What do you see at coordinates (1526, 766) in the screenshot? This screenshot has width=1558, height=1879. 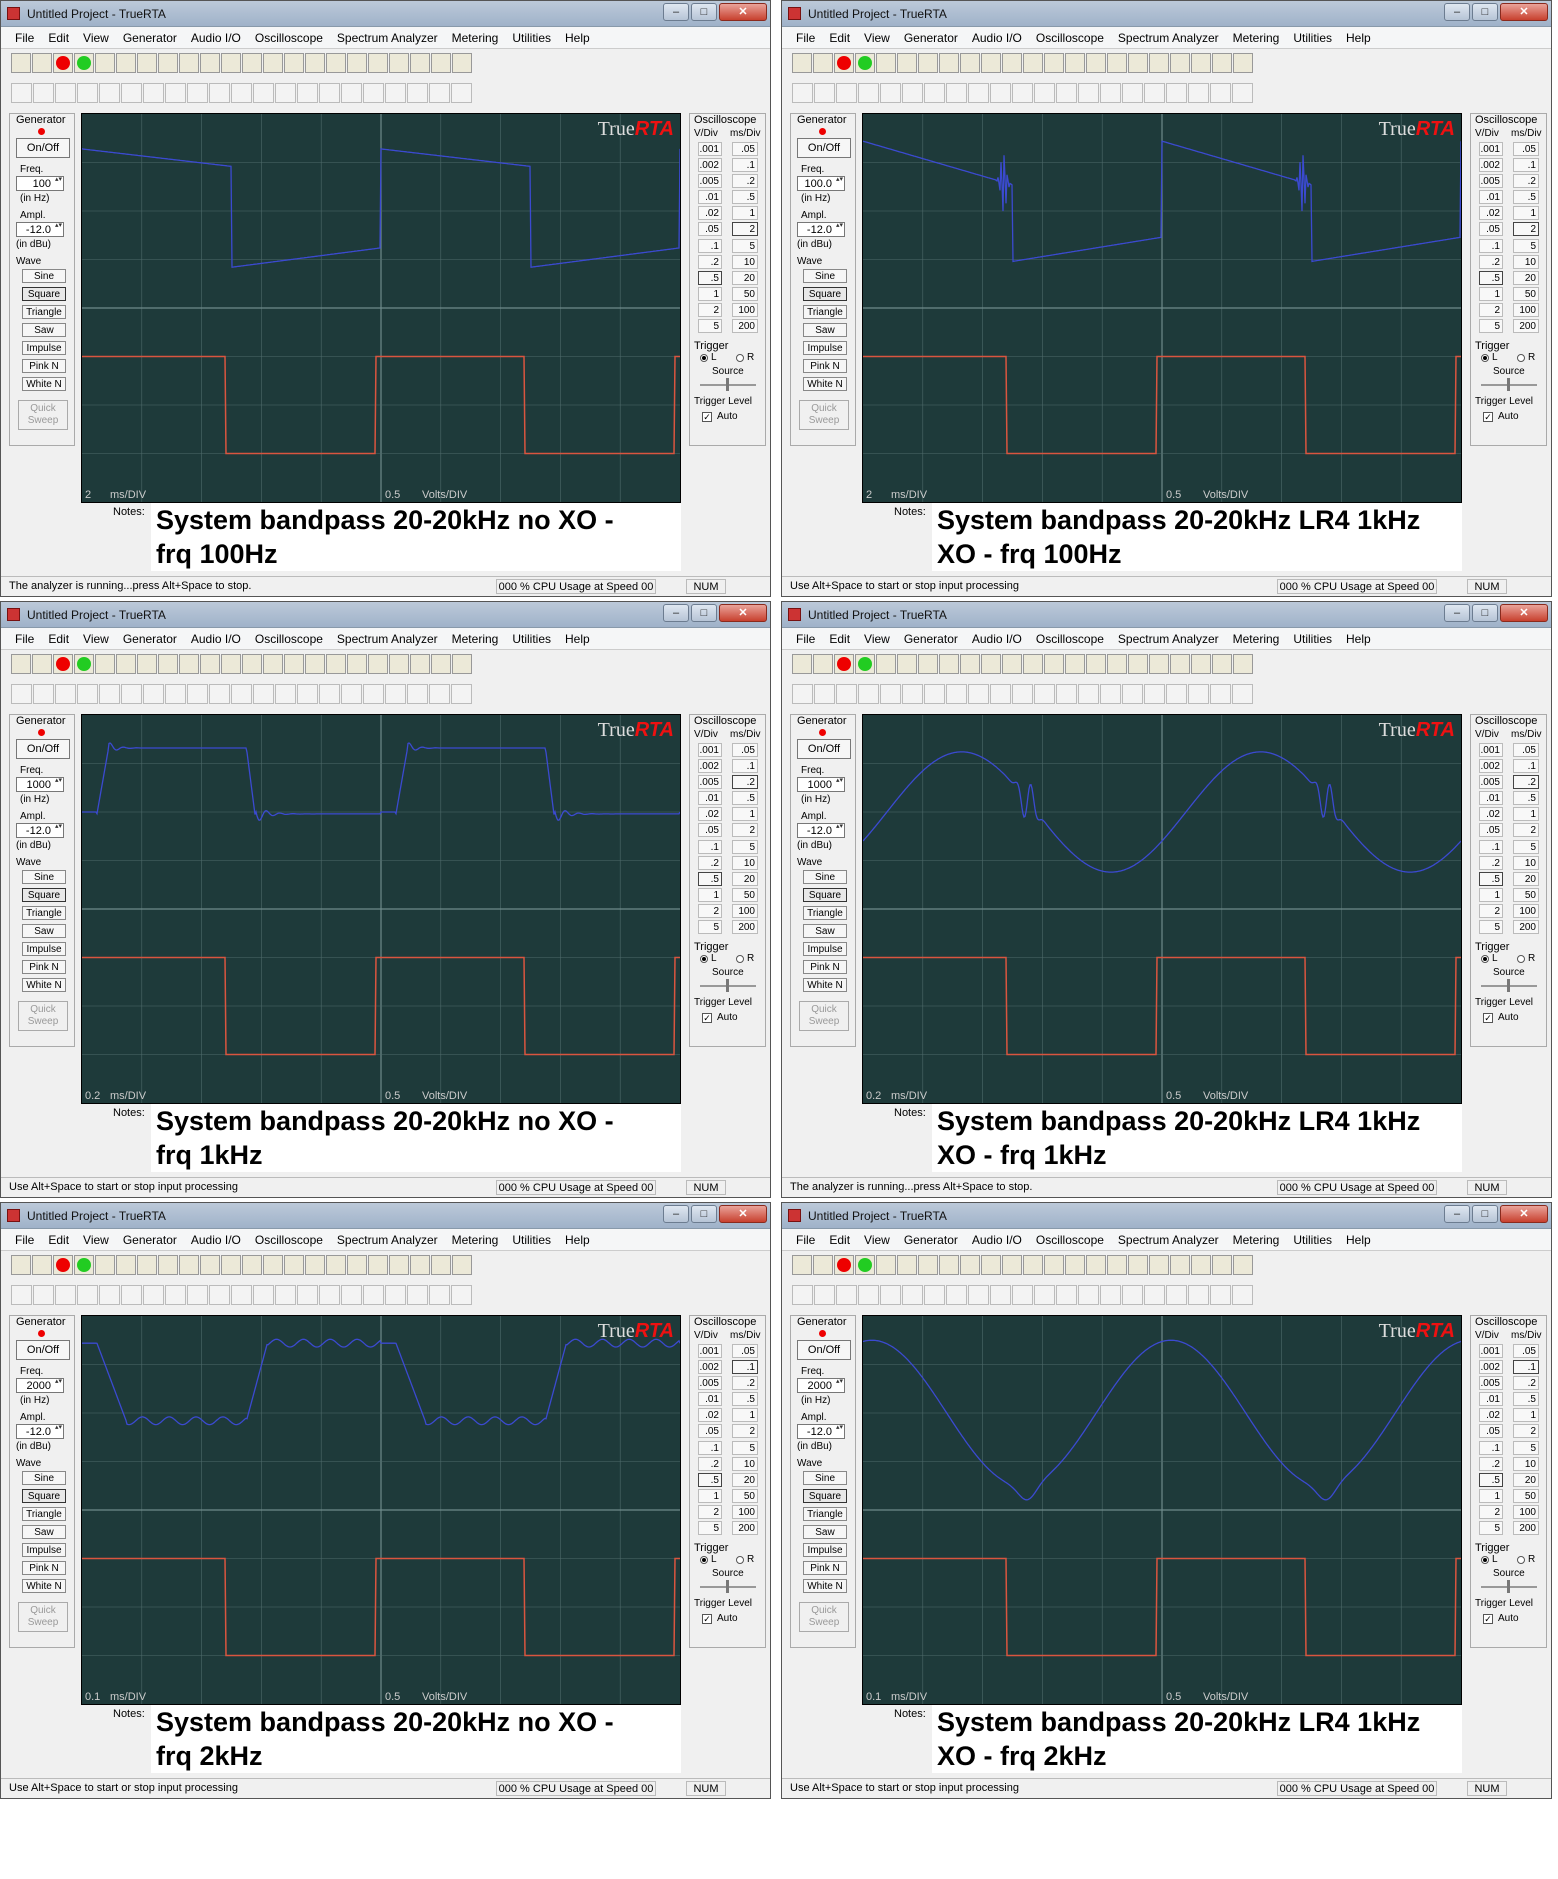 I see `msdiv-button-1: .1` at bounding box center [1526, 766].